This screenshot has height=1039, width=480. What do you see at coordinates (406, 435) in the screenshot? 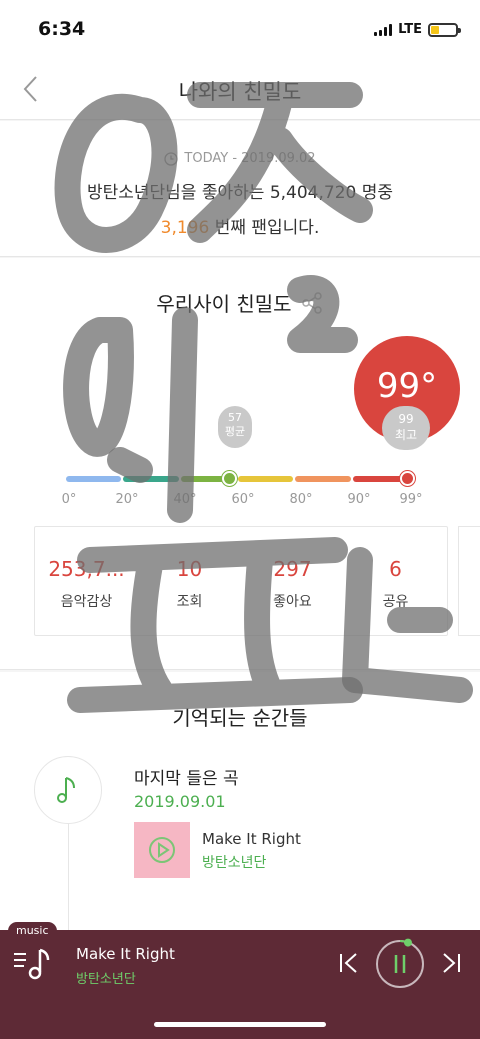
I see `max-label: 최고` at bounding box center [406, 435].